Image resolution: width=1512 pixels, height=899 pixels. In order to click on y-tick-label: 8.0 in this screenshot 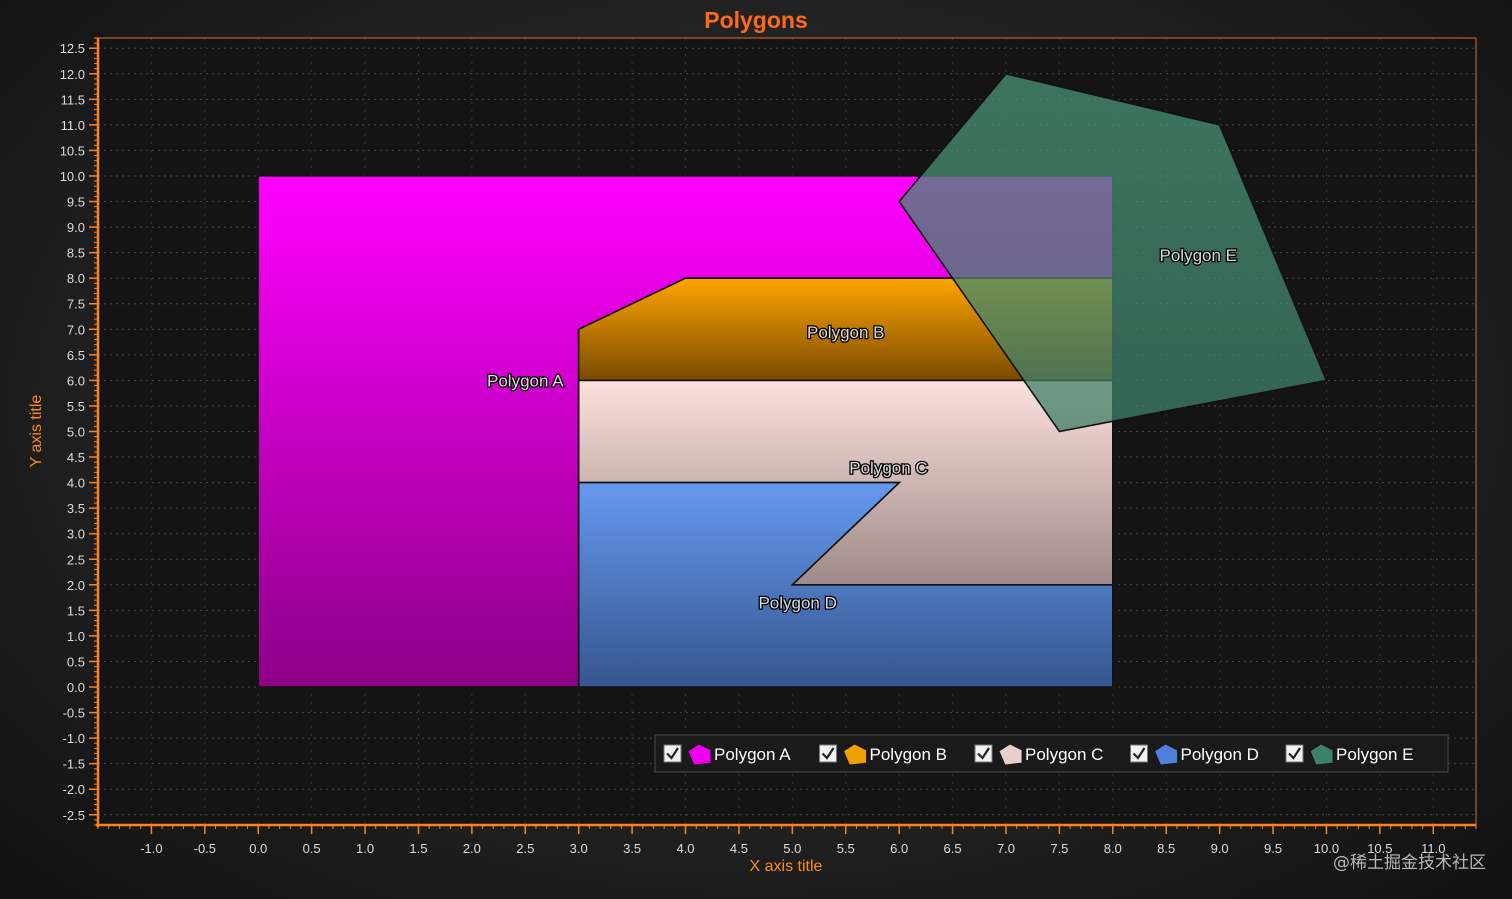, I will do `click(76, 278)`.